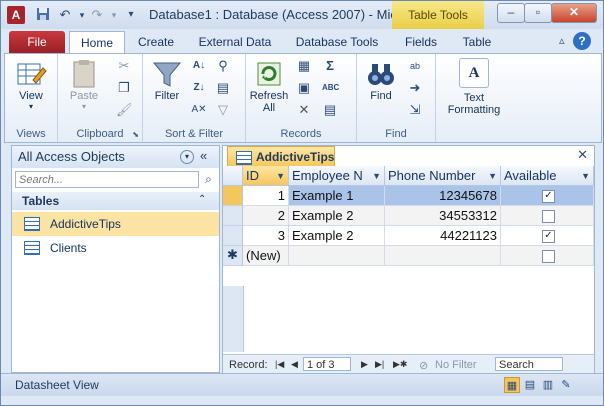  Describe the element at coordinates (135, 134) in the screenshot. I see `clipboard-dialog-launcher-icon: ⬊` at that location.